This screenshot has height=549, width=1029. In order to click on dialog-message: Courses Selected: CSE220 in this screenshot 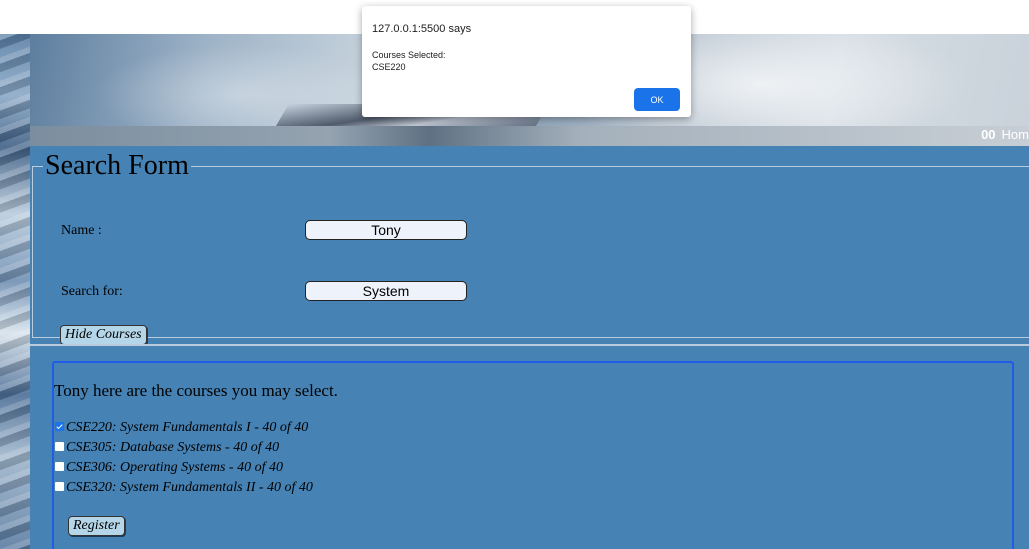, I will do `click(409, 61)`.